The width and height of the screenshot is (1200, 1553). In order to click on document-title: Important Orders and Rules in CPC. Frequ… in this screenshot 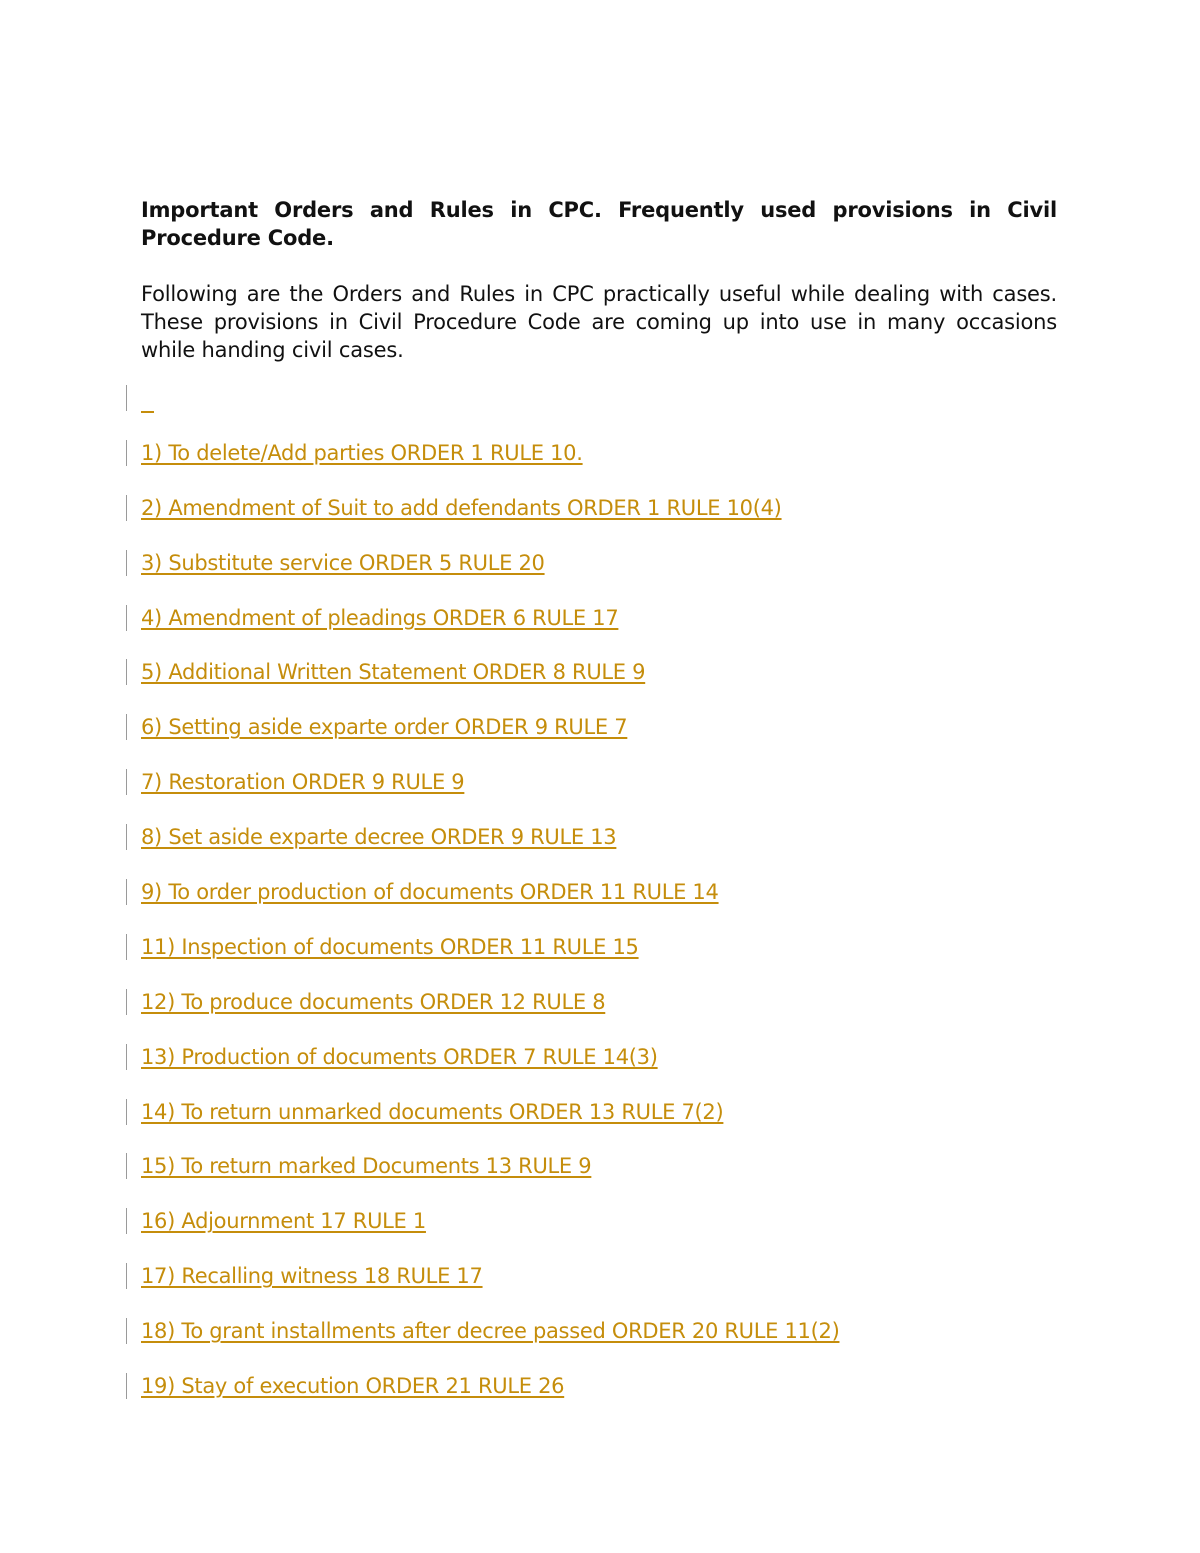, I will do `click(599, 224)`.